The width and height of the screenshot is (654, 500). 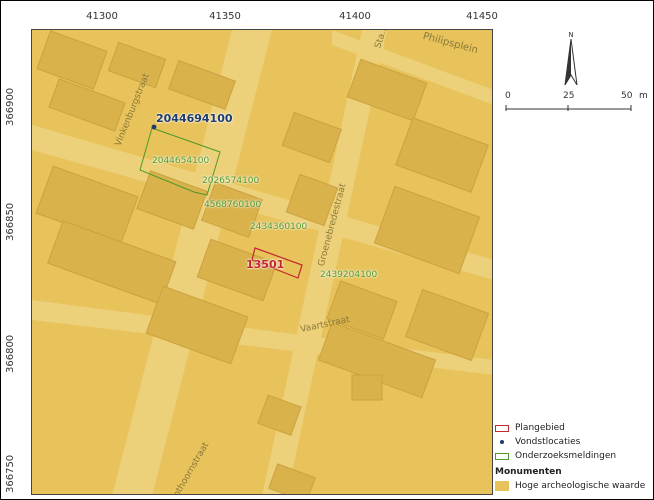 What do you see at coordinates (265, 264) in the screenshot?
I see `plangebied-label: 13501` at bounding box center [265, 264].